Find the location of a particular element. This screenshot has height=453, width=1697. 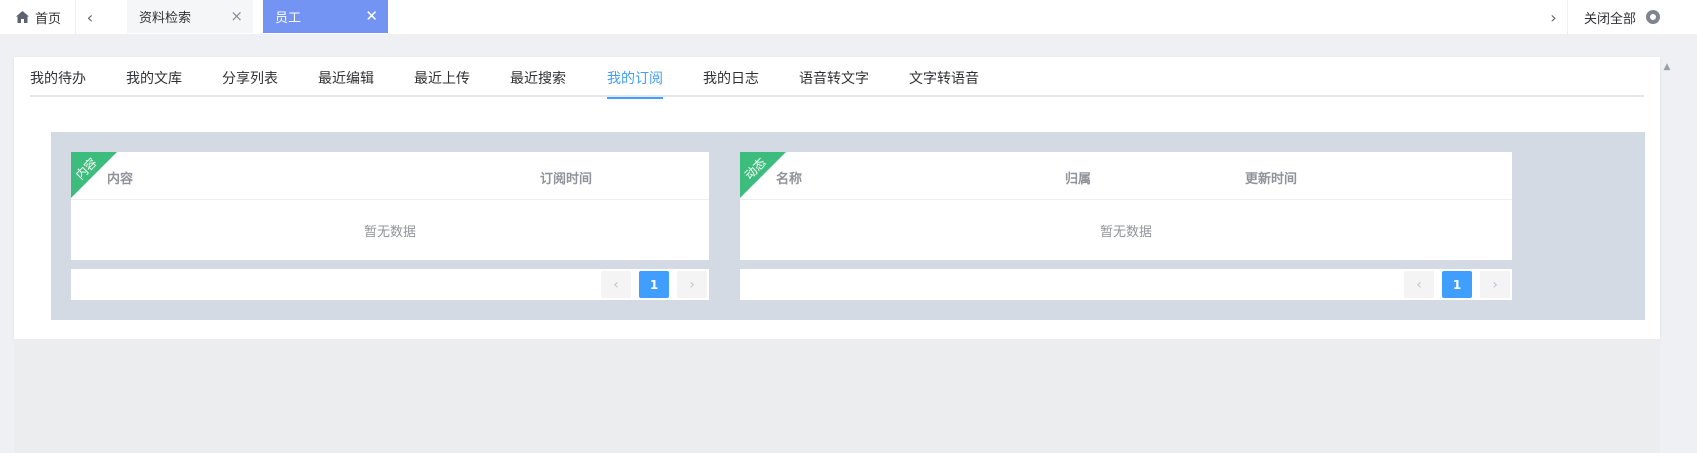

tab-label: 资料检索 is located at coordinates (165, 18).